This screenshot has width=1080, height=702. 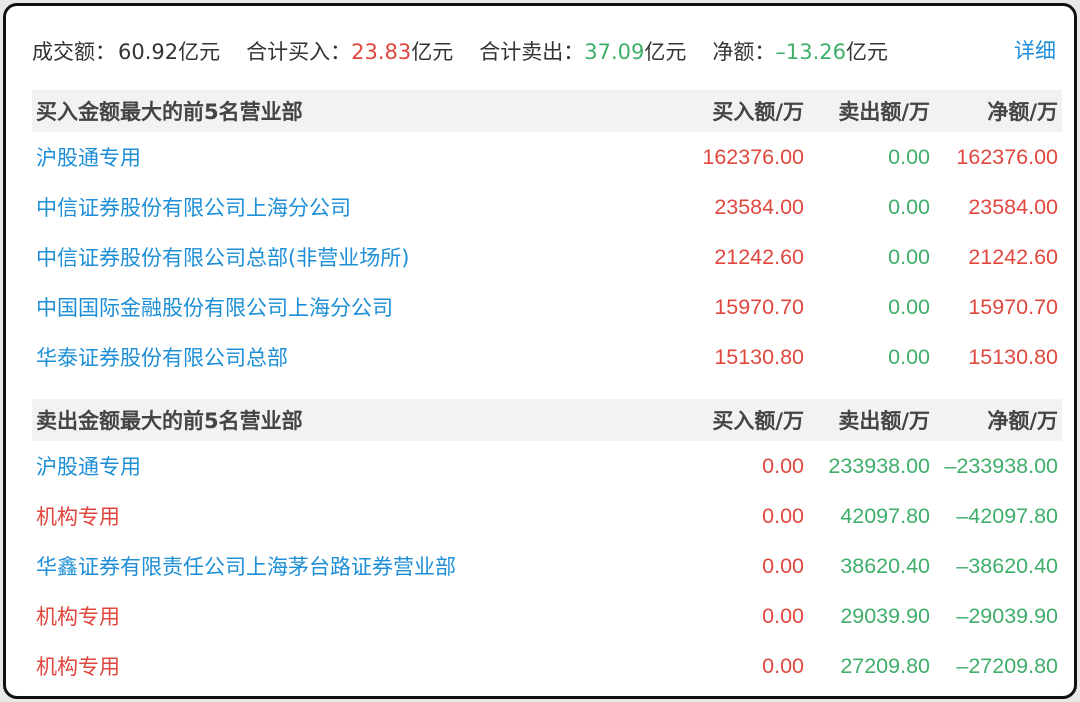 I want to click on buy-amount: 15130.80, so click(x=759, y=356).